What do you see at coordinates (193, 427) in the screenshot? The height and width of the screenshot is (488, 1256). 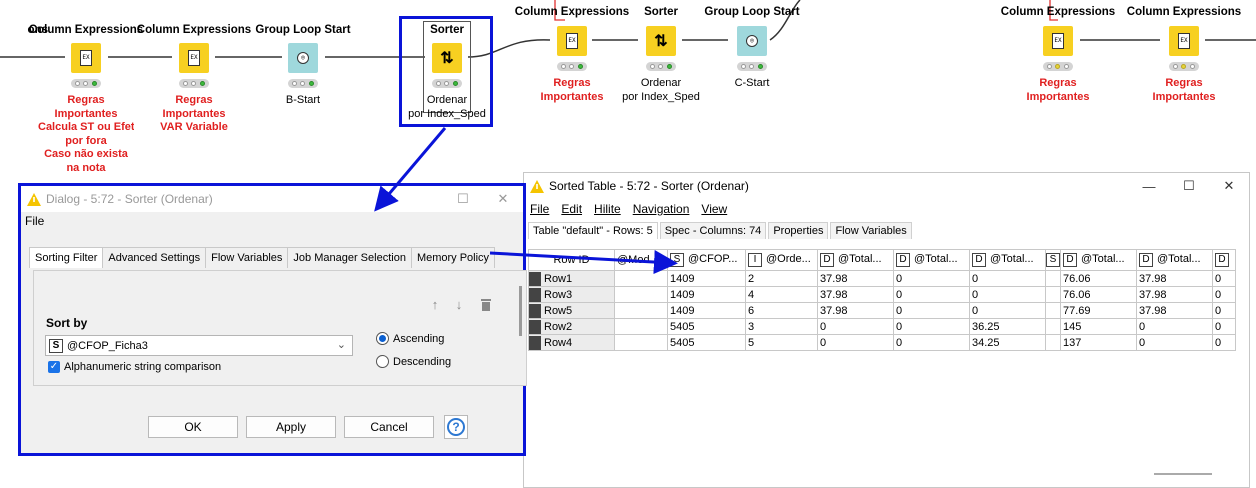 I see `ok-button: OK` at bounding box center [193, 427].